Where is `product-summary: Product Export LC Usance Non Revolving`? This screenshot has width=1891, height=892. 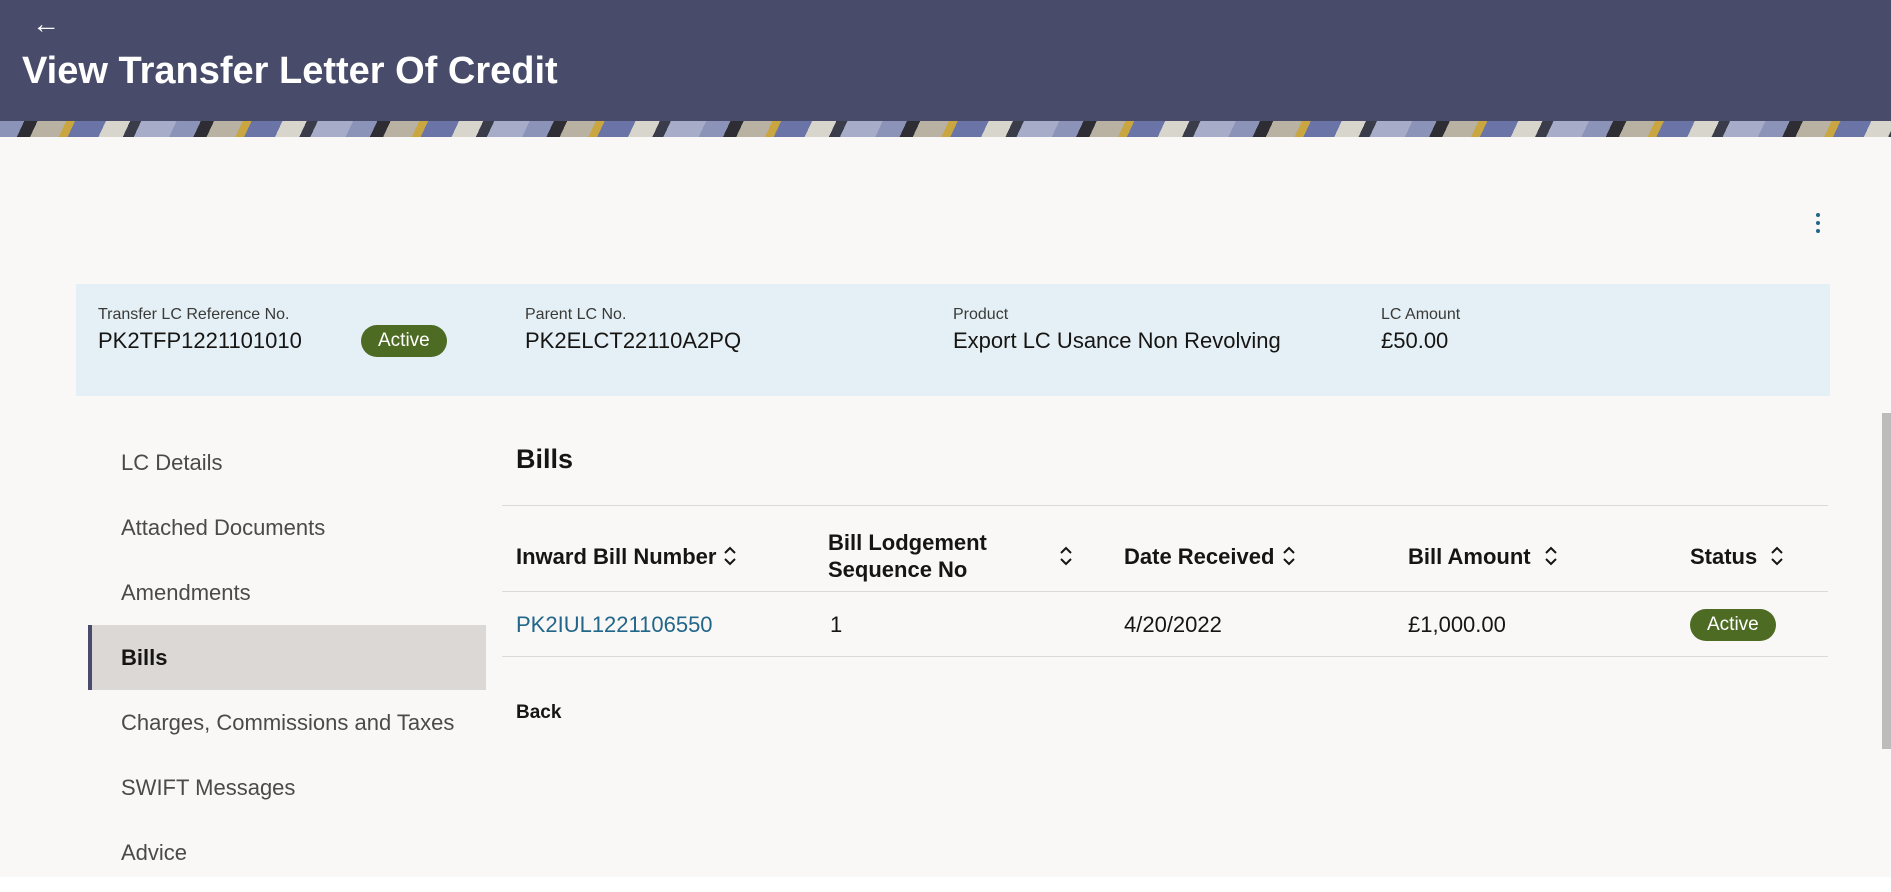
product-summary: Product Export LC Usance Non Revolving is located at coordinates (1117, 330).